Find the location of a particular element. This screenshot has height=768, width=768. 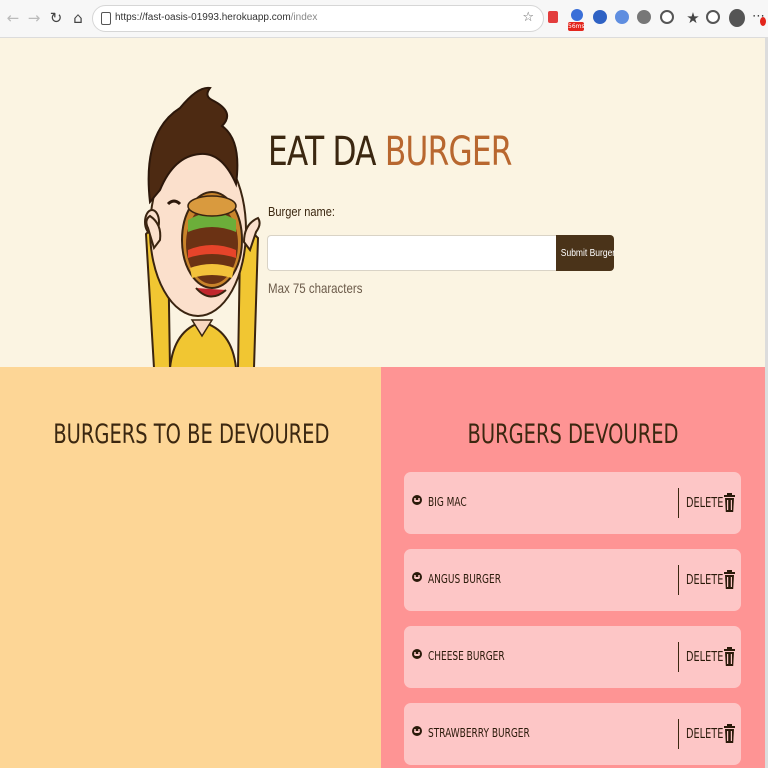

to-be-devoured-heading: BURGERS TO BE DEVOURED is located at coordinates (191, 434).